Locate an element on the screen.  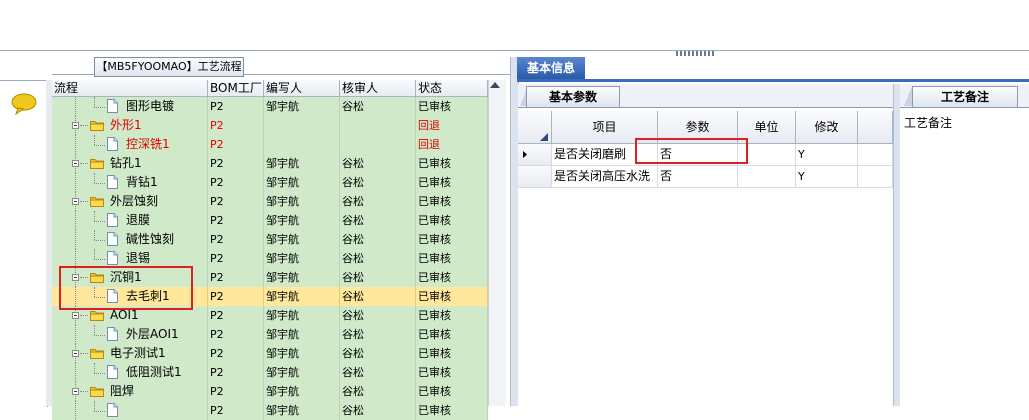
notes-frame is located at coordinates (964, 257).